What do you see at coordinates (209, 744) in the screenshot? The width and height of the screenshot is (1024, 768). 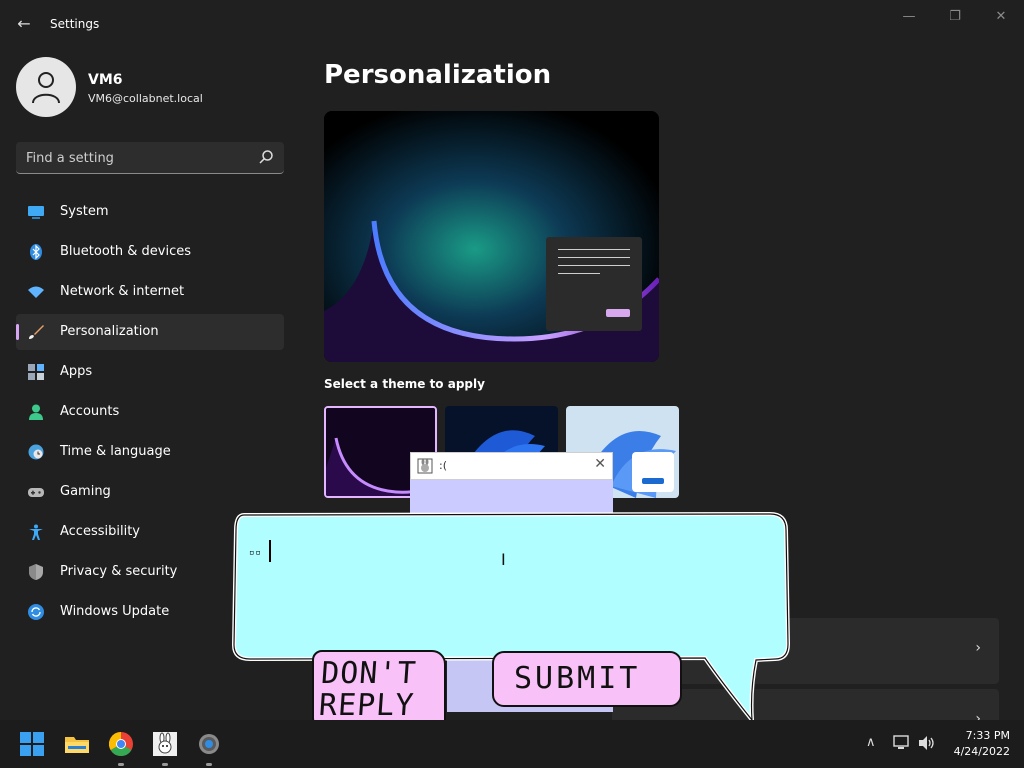 I see `settings-gear-icon` at bounding box center [209, 744].